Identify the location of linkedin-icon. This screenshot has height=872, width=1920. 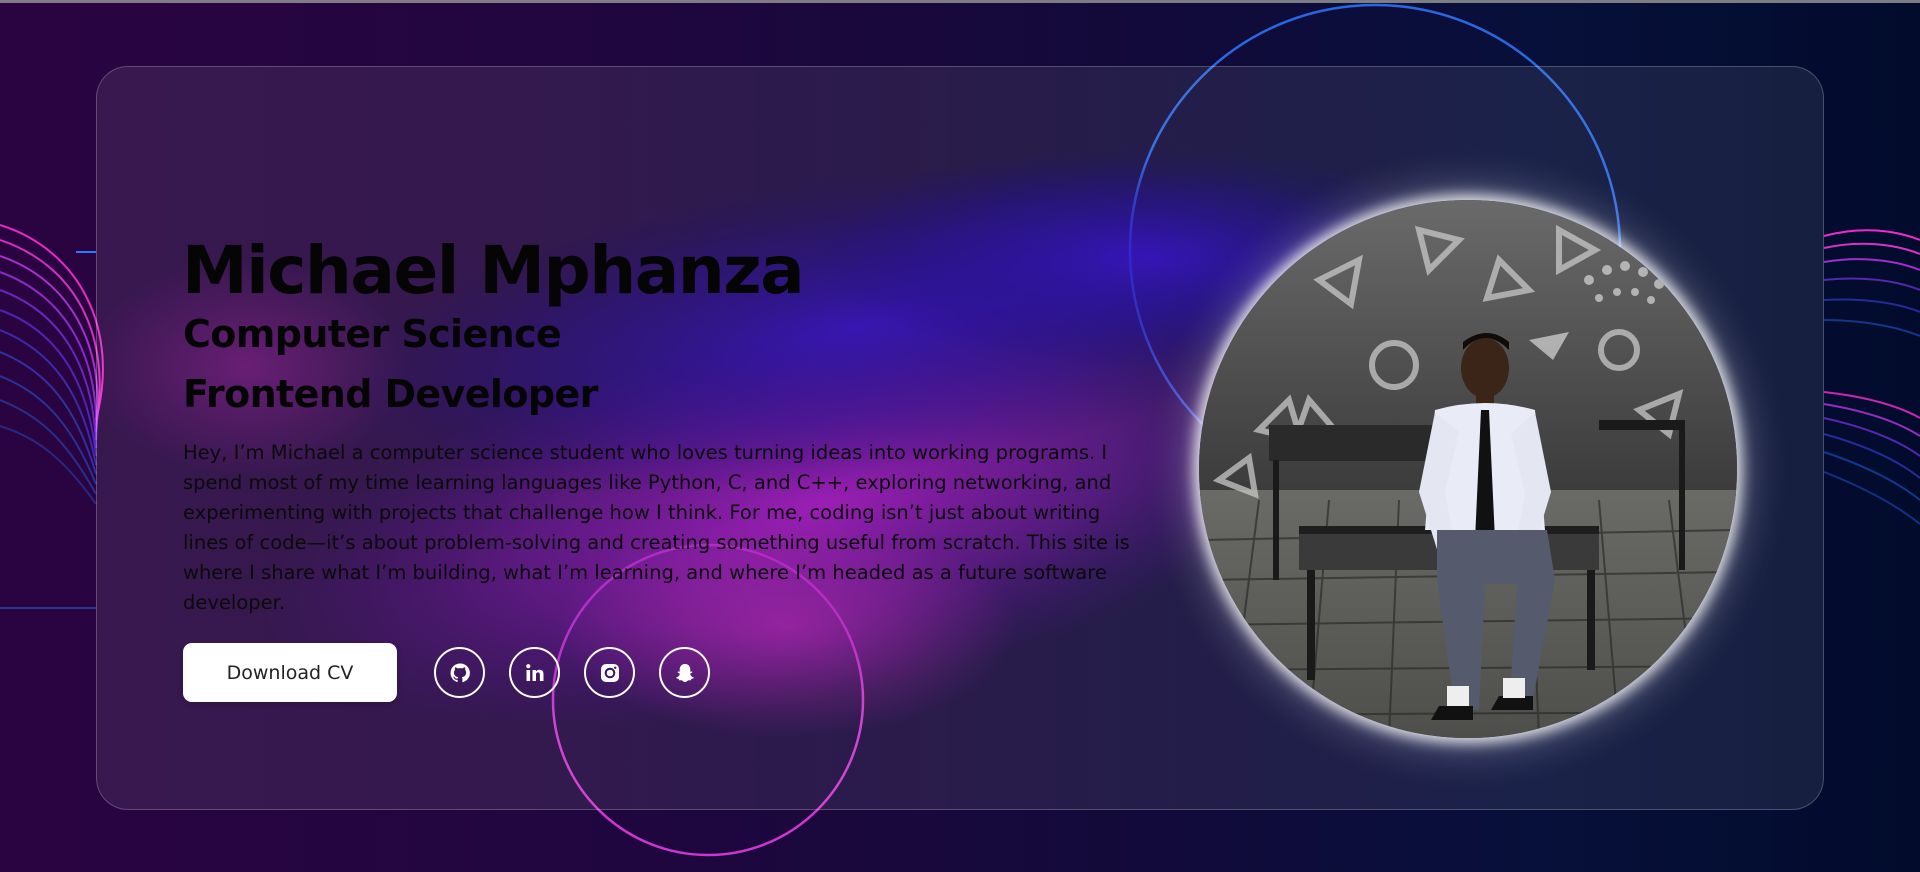
(534, 672).